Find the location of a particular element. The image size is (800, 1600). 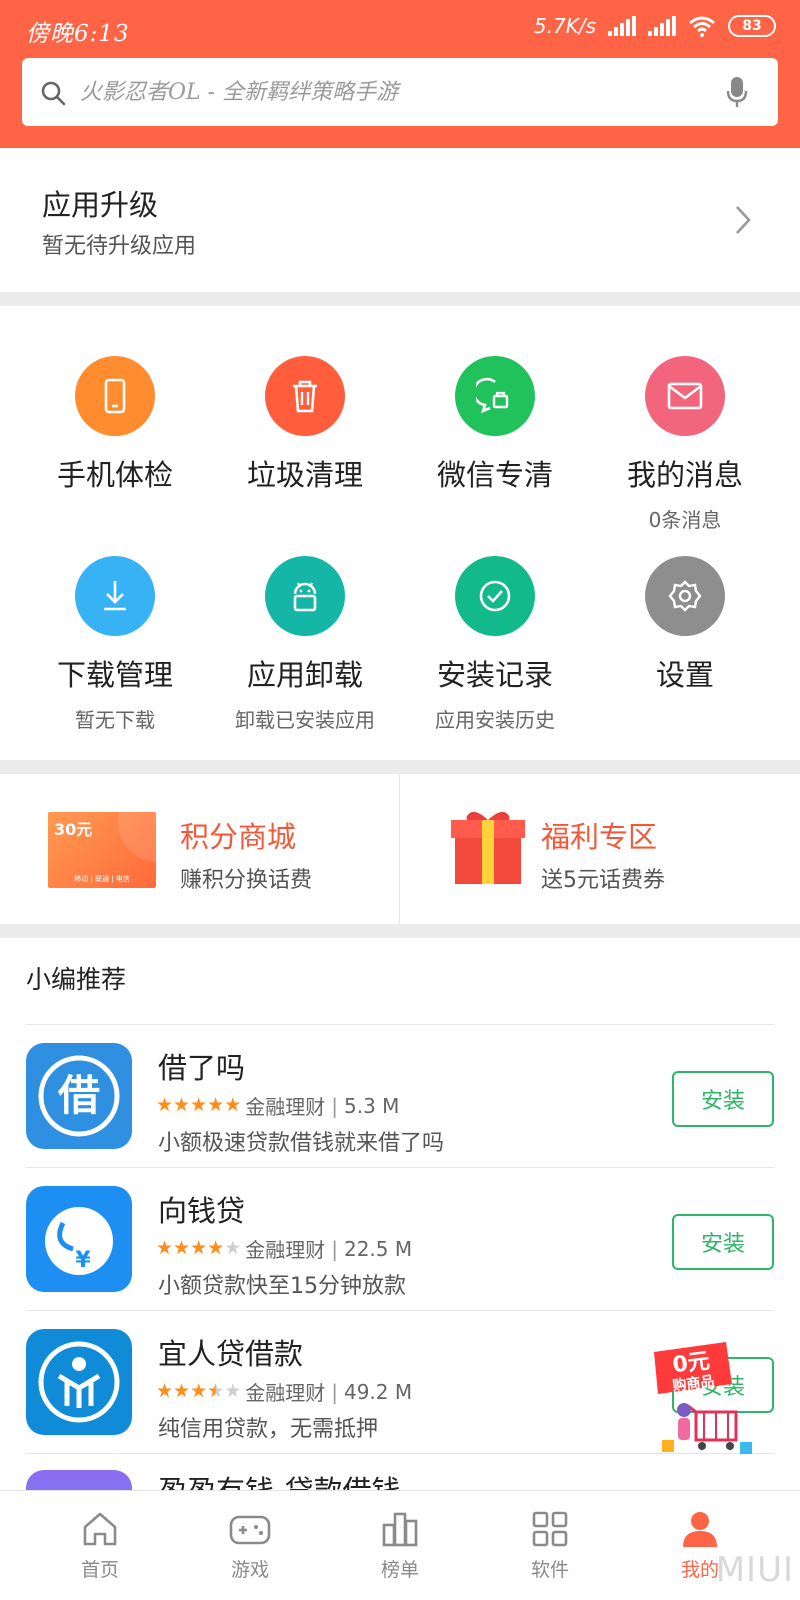

welfare-zone-title: 福利专区 is located at coordinates (599, 837).